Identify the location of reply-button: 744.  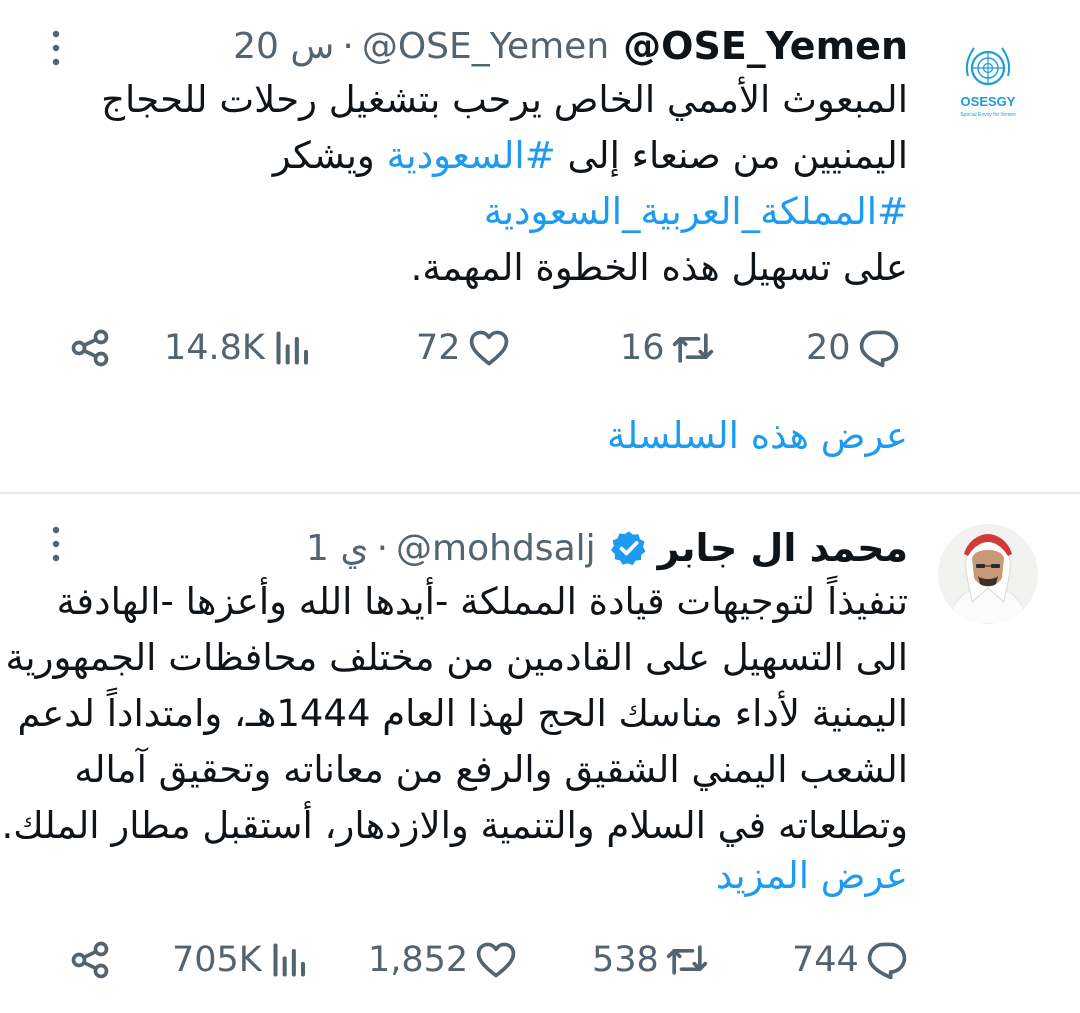
(850, 960).